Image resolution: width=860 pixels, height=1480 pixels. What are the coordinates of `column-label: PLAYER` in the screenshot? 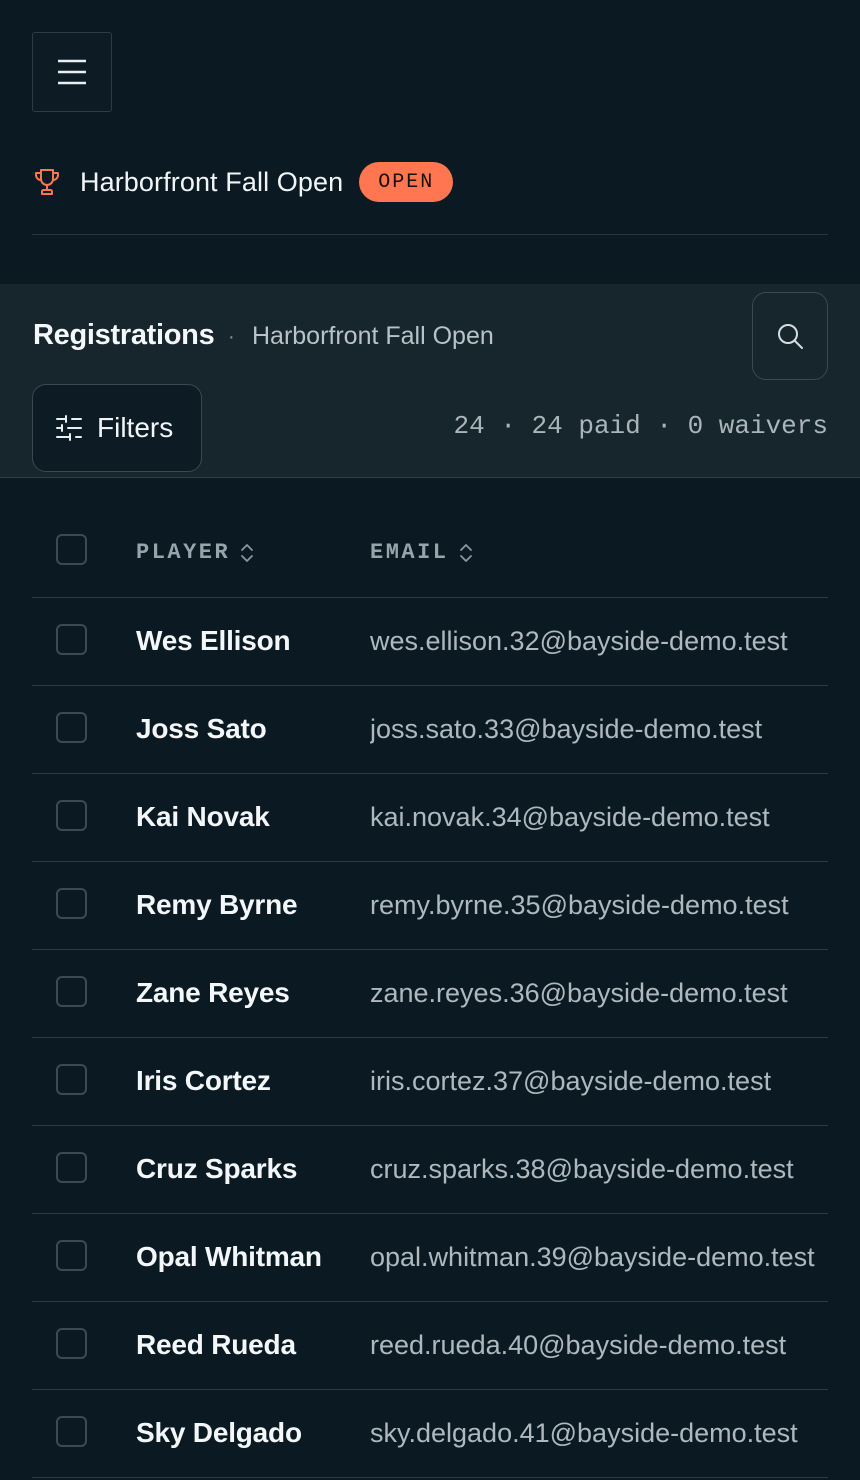 It's located at (183, 552).